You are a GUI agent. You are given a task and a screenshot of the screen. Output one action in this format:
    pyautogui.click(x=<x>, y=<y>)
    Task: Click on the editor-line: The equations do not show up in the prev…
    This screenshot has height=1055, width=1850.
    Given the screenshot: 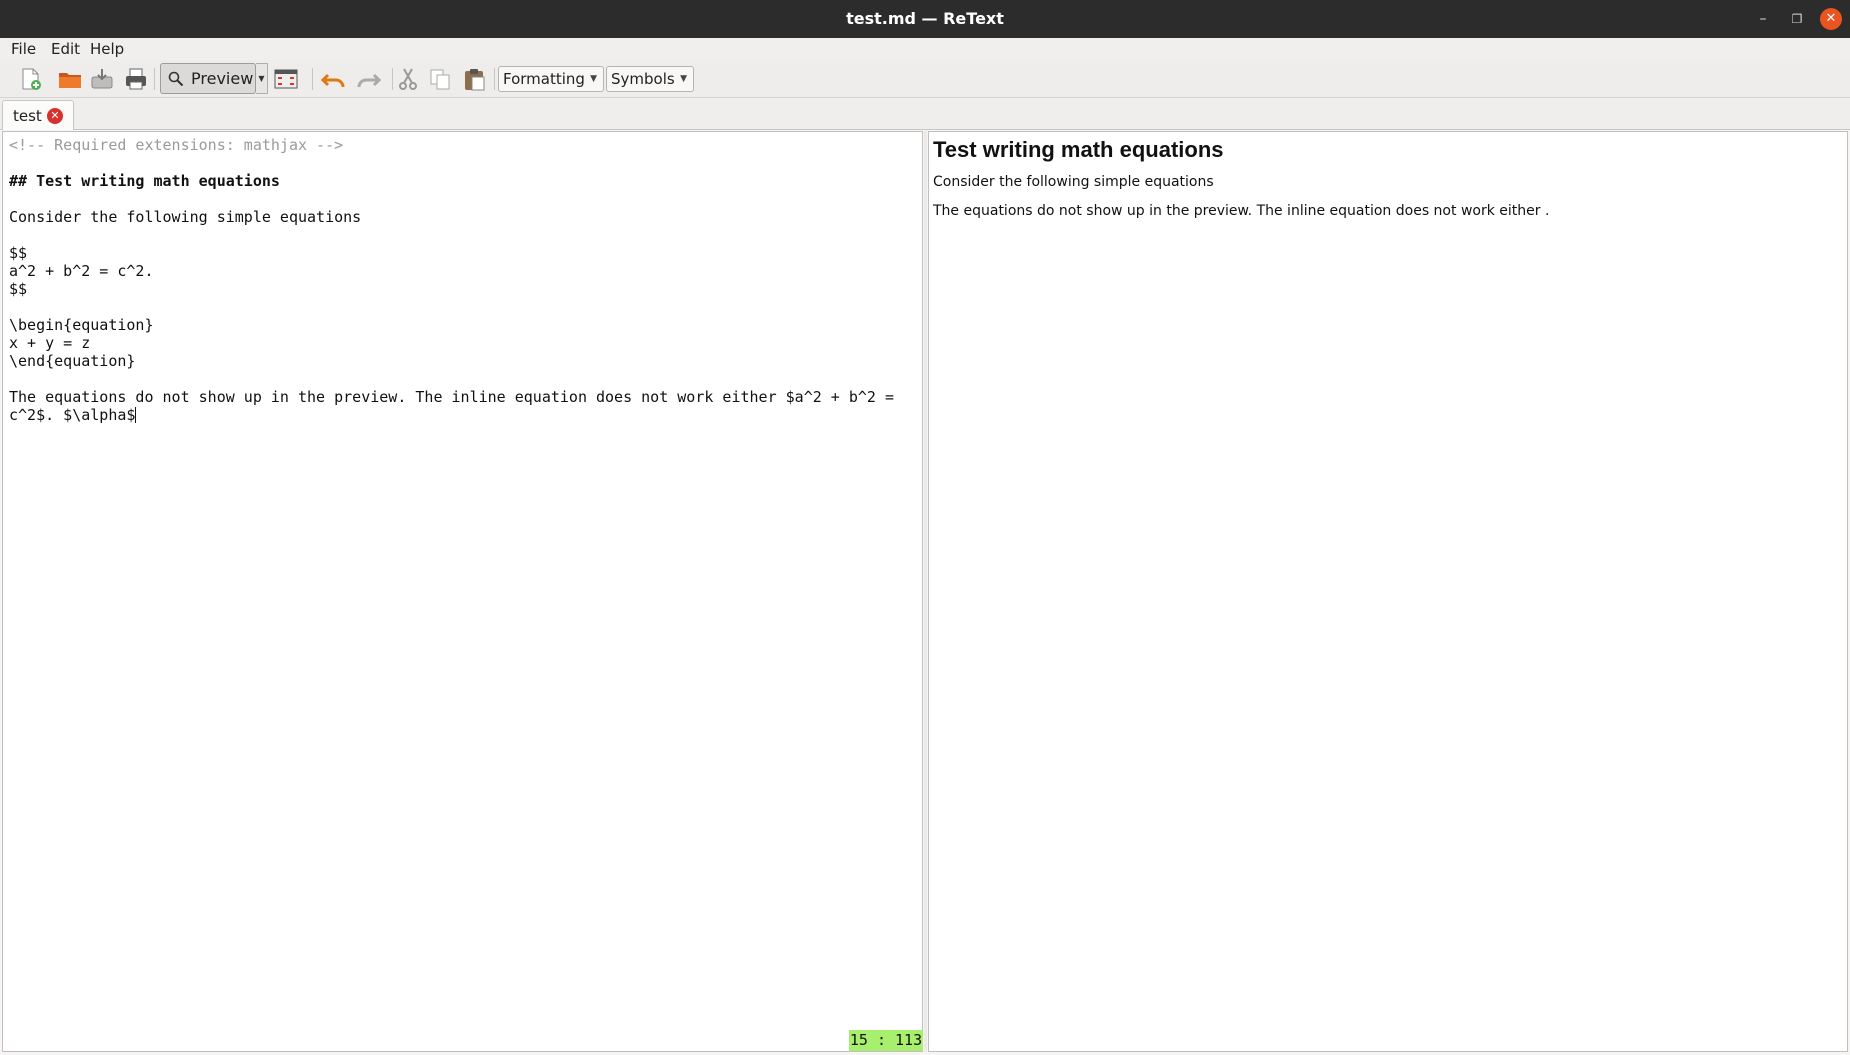 What is the action you would take?
    pyautogui.click(x=452, y=397)
    